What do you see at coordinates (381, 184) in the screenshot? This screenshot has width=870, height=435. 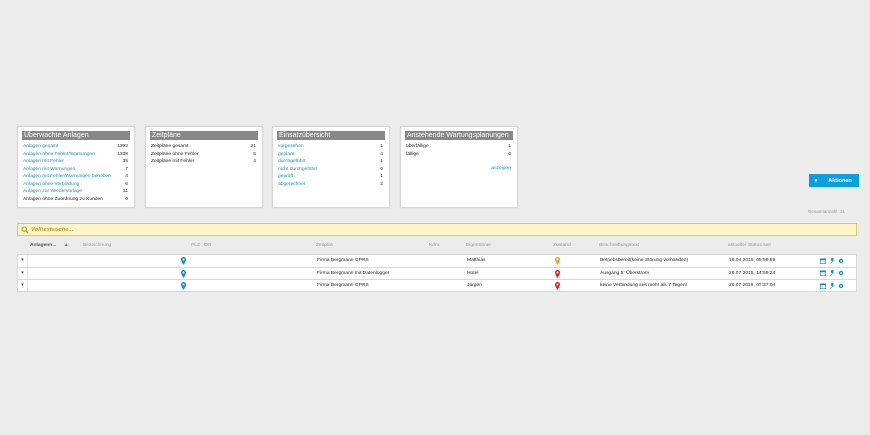 I see `card-row-value: 2` at bounding box center [381, 184].